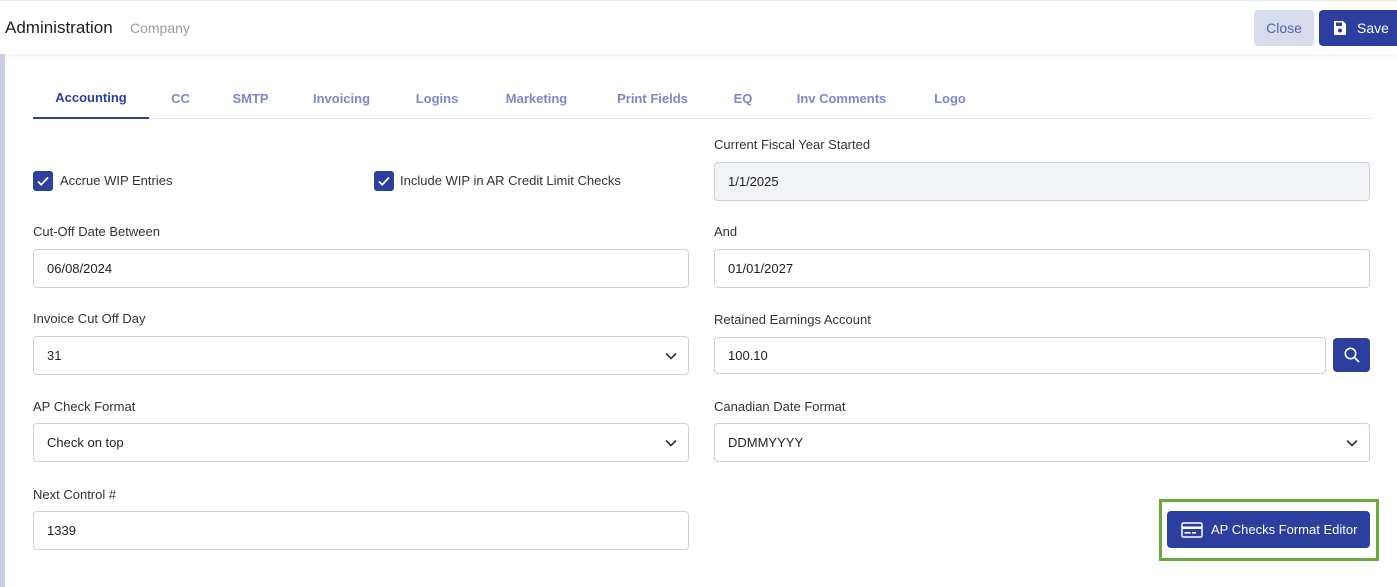  What do you see at coordinates (698, 27) in the screenshot?
I see `top-bar: Administration Company Close Save` at bounding box center [698, 27].